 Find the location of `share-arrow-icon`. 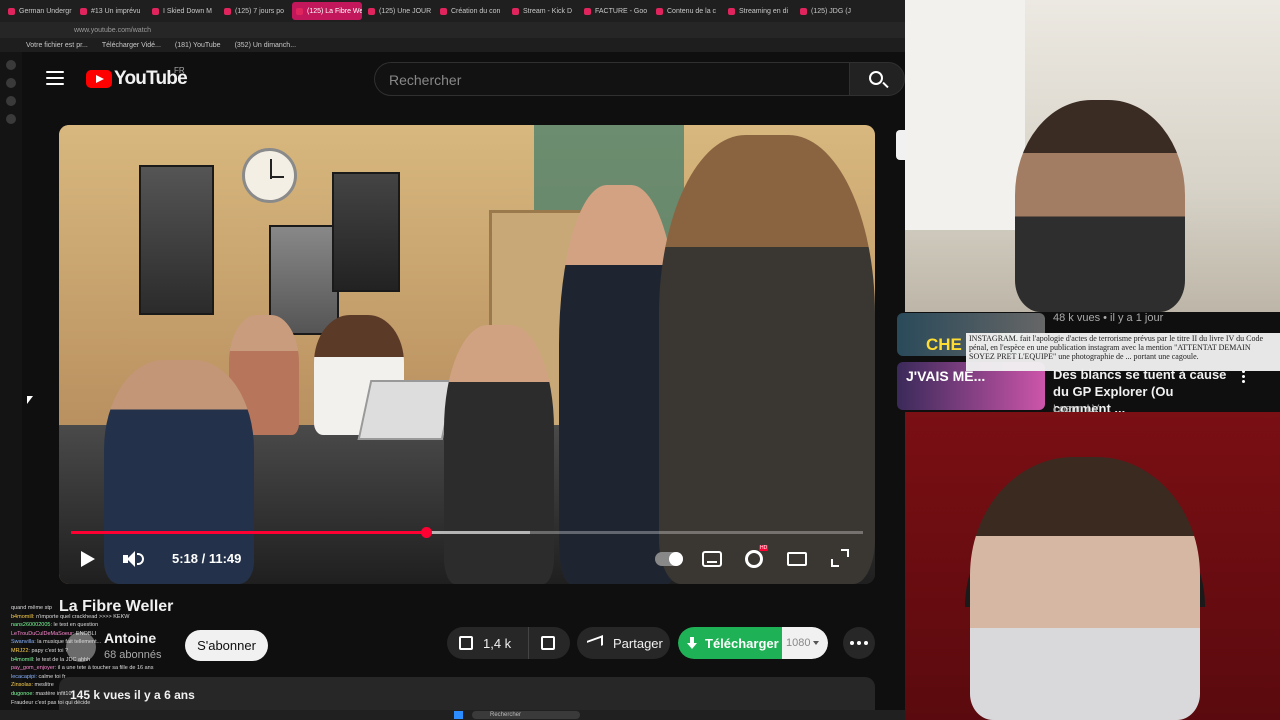

share-arrow-icon is located at coordinates (595, 643).